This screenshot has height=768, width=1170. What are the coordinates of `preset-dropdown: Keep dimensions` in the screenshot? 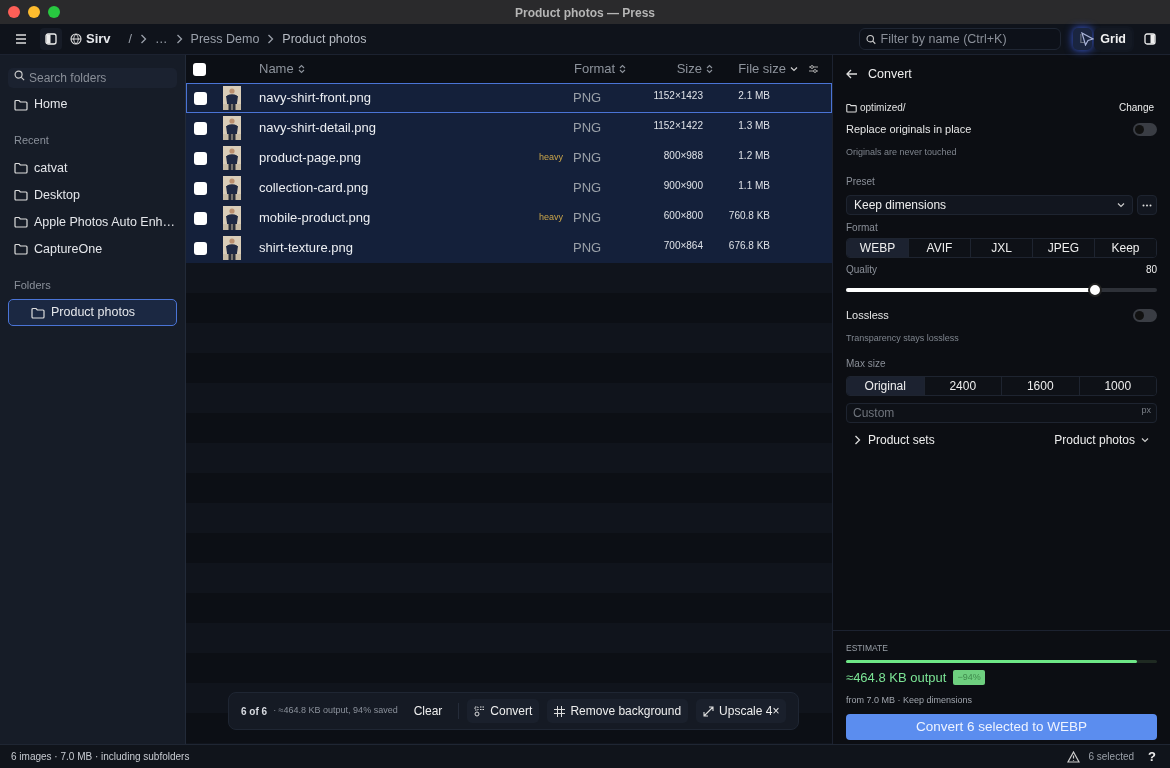 It's located at (989, 205).